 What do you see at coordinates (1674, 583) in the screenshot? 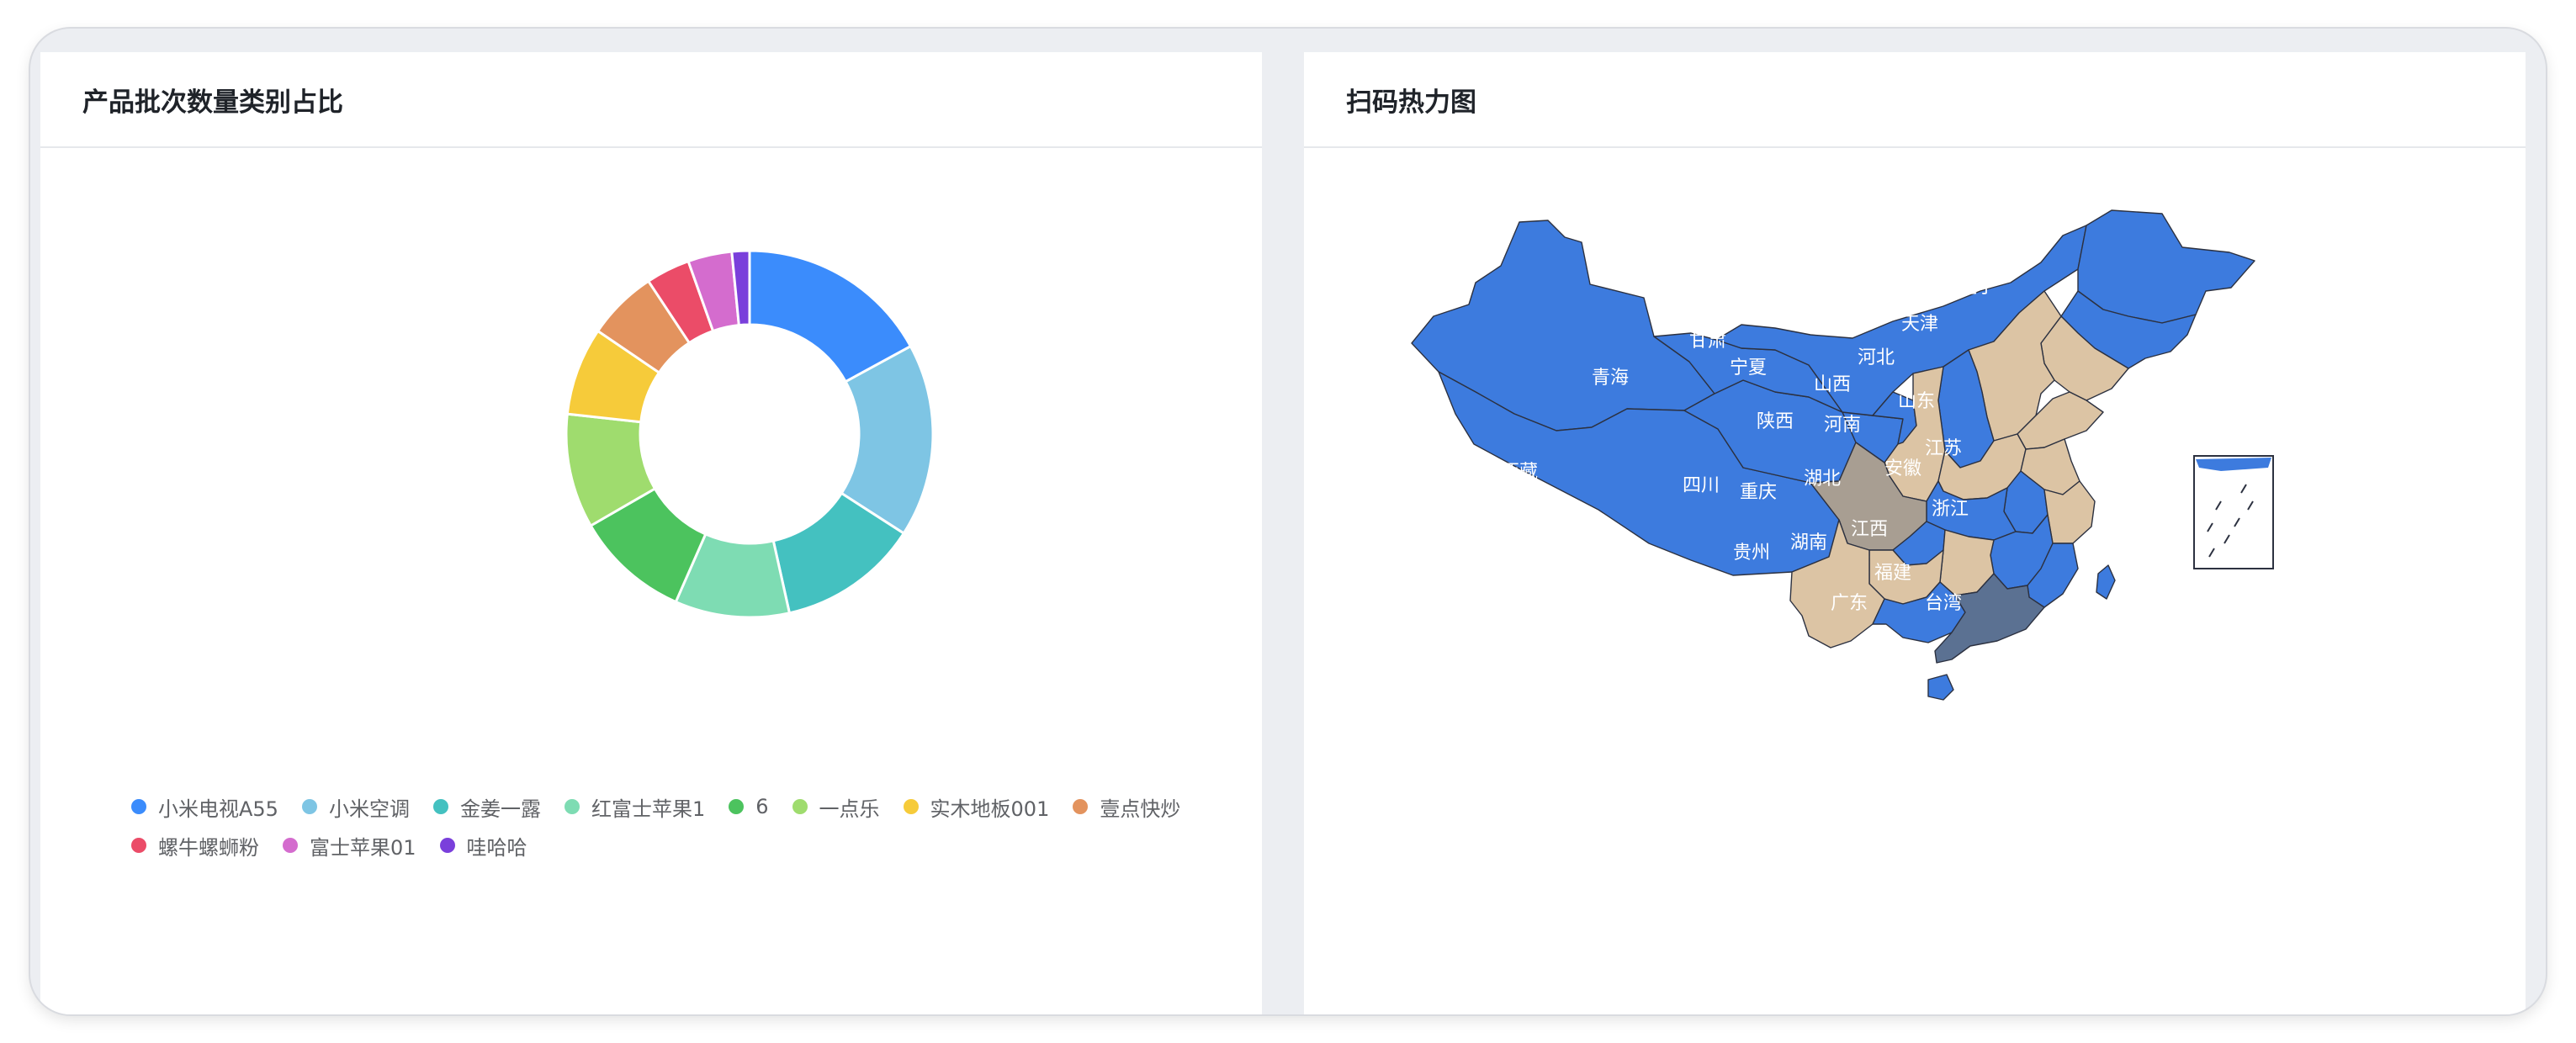
I see `province-label-25: 云南` at bounding box center [1674, 583].